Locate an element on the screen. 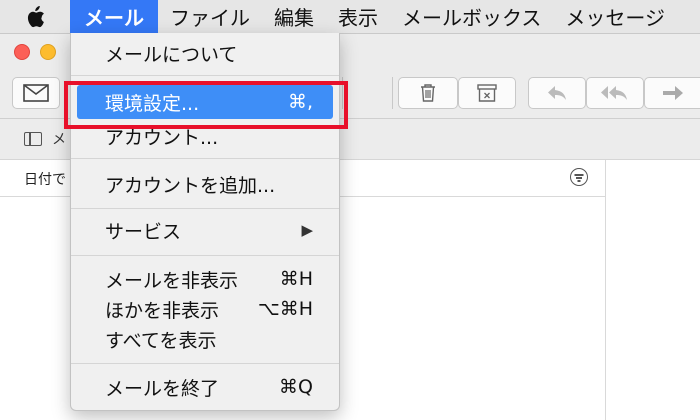 This screenshot has height=420, width=700. sort-by-date-label: 日付で is located at coordinates (45, 179).